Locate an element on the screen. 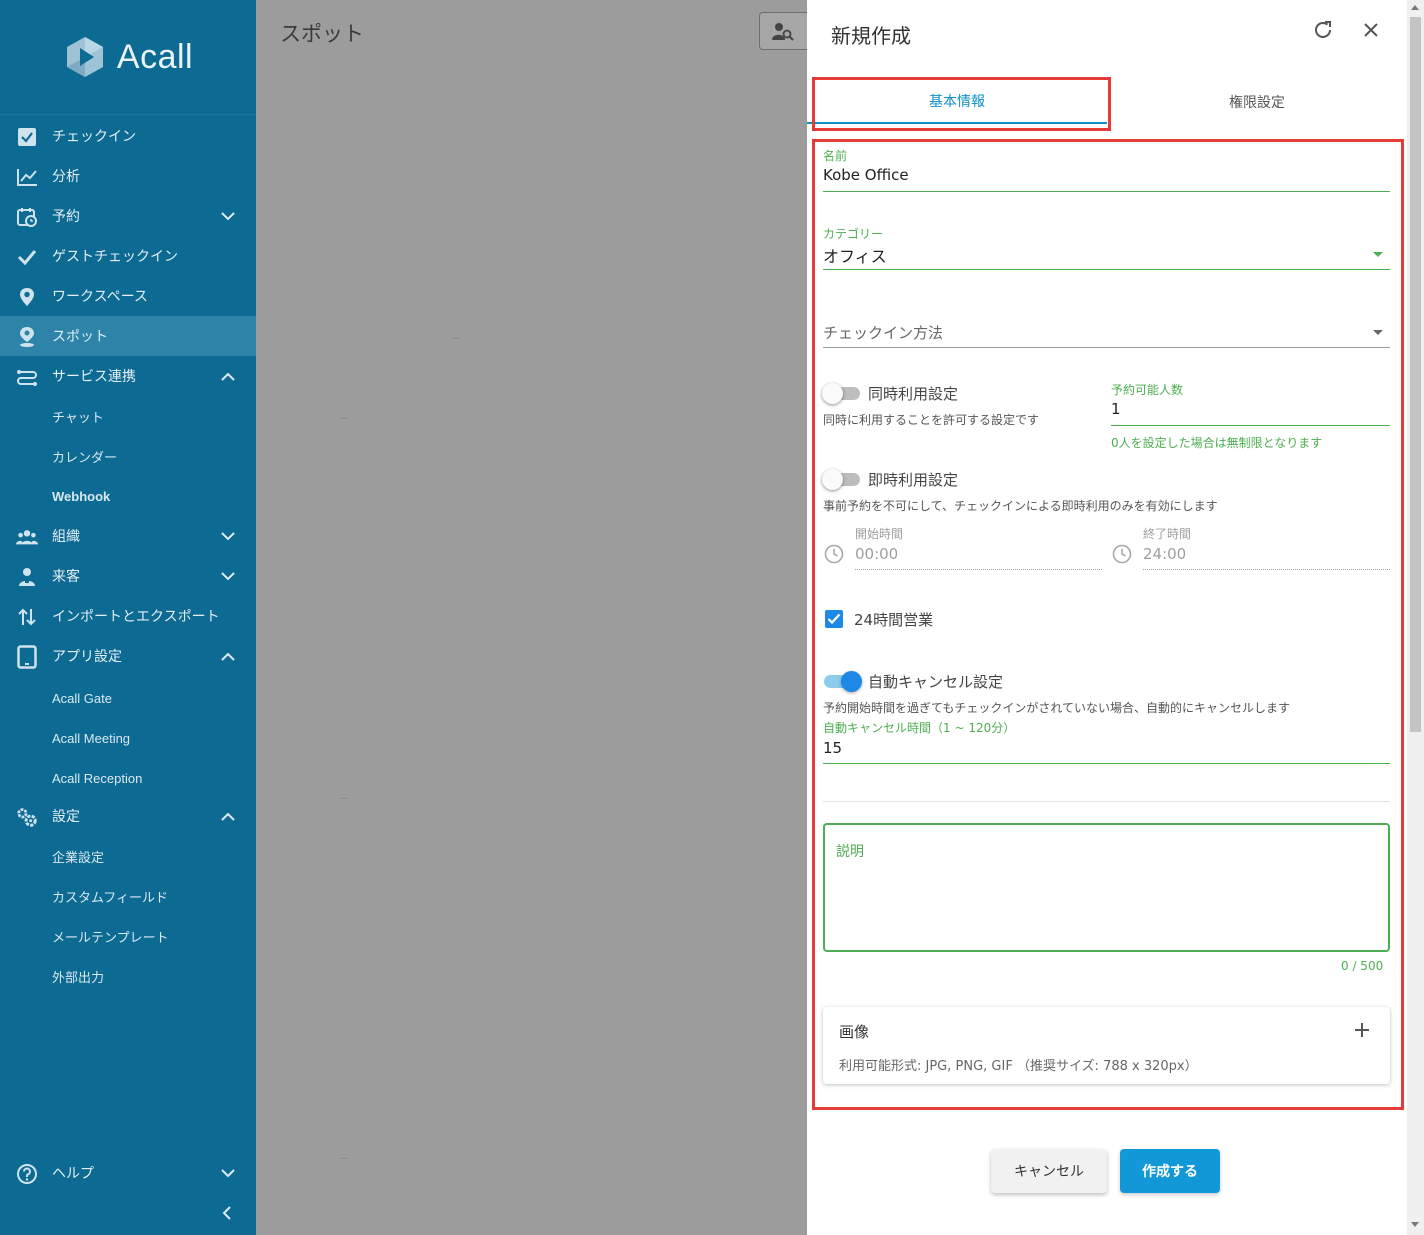 The width and height of the screenshot is (1424, 1235). sidebar-subitem-acall-reception: Acall Reception is located at coordinates (128, 778).